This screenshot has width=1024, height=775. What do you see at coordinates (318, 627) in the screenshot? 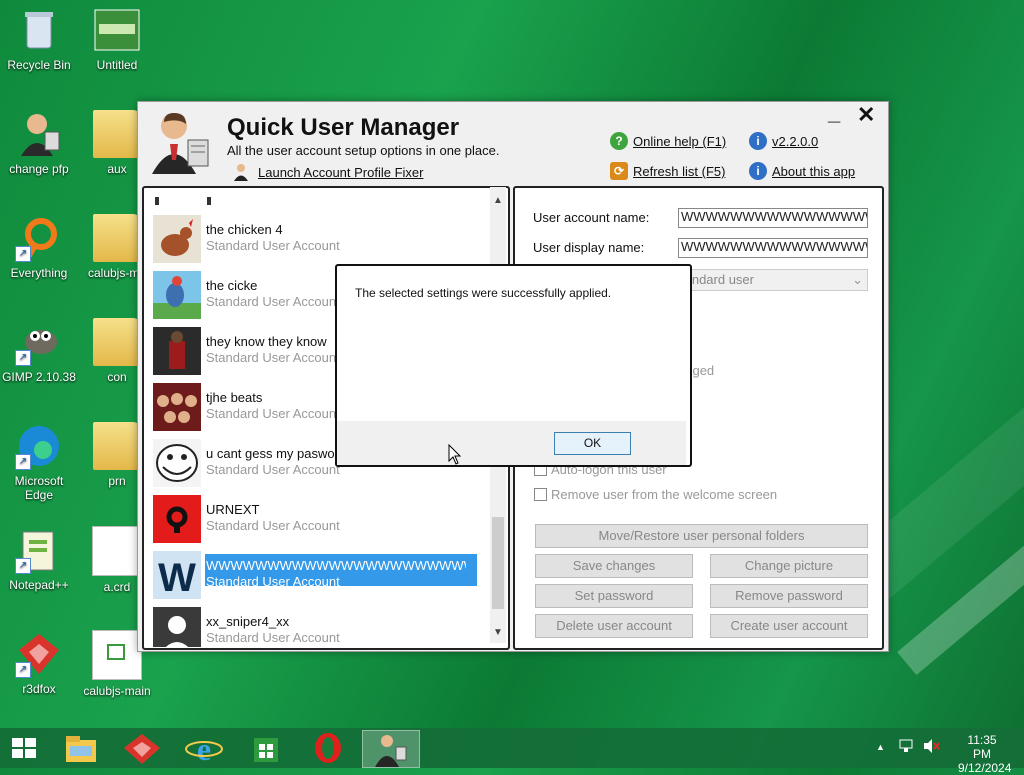
I see `user-list-item: xx_sniper4_xx Standard User Account` at bounding box center [318, 627].